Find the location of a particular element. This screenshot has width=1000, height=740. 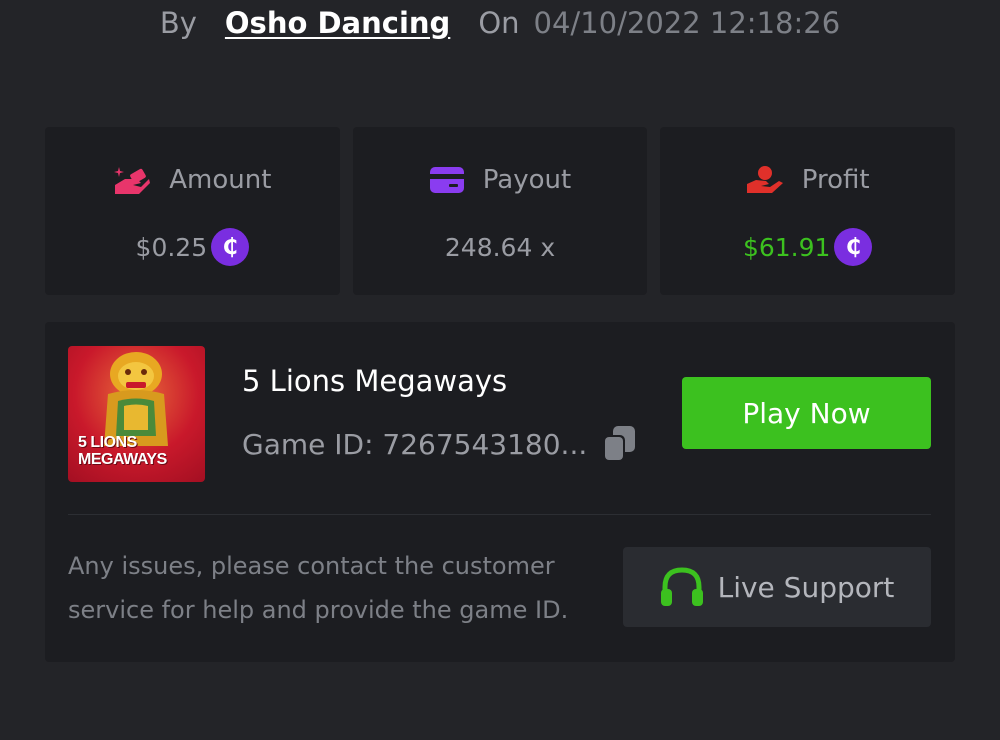

stat-value-payout: 248.64 x is located at coordinates (500, 247).